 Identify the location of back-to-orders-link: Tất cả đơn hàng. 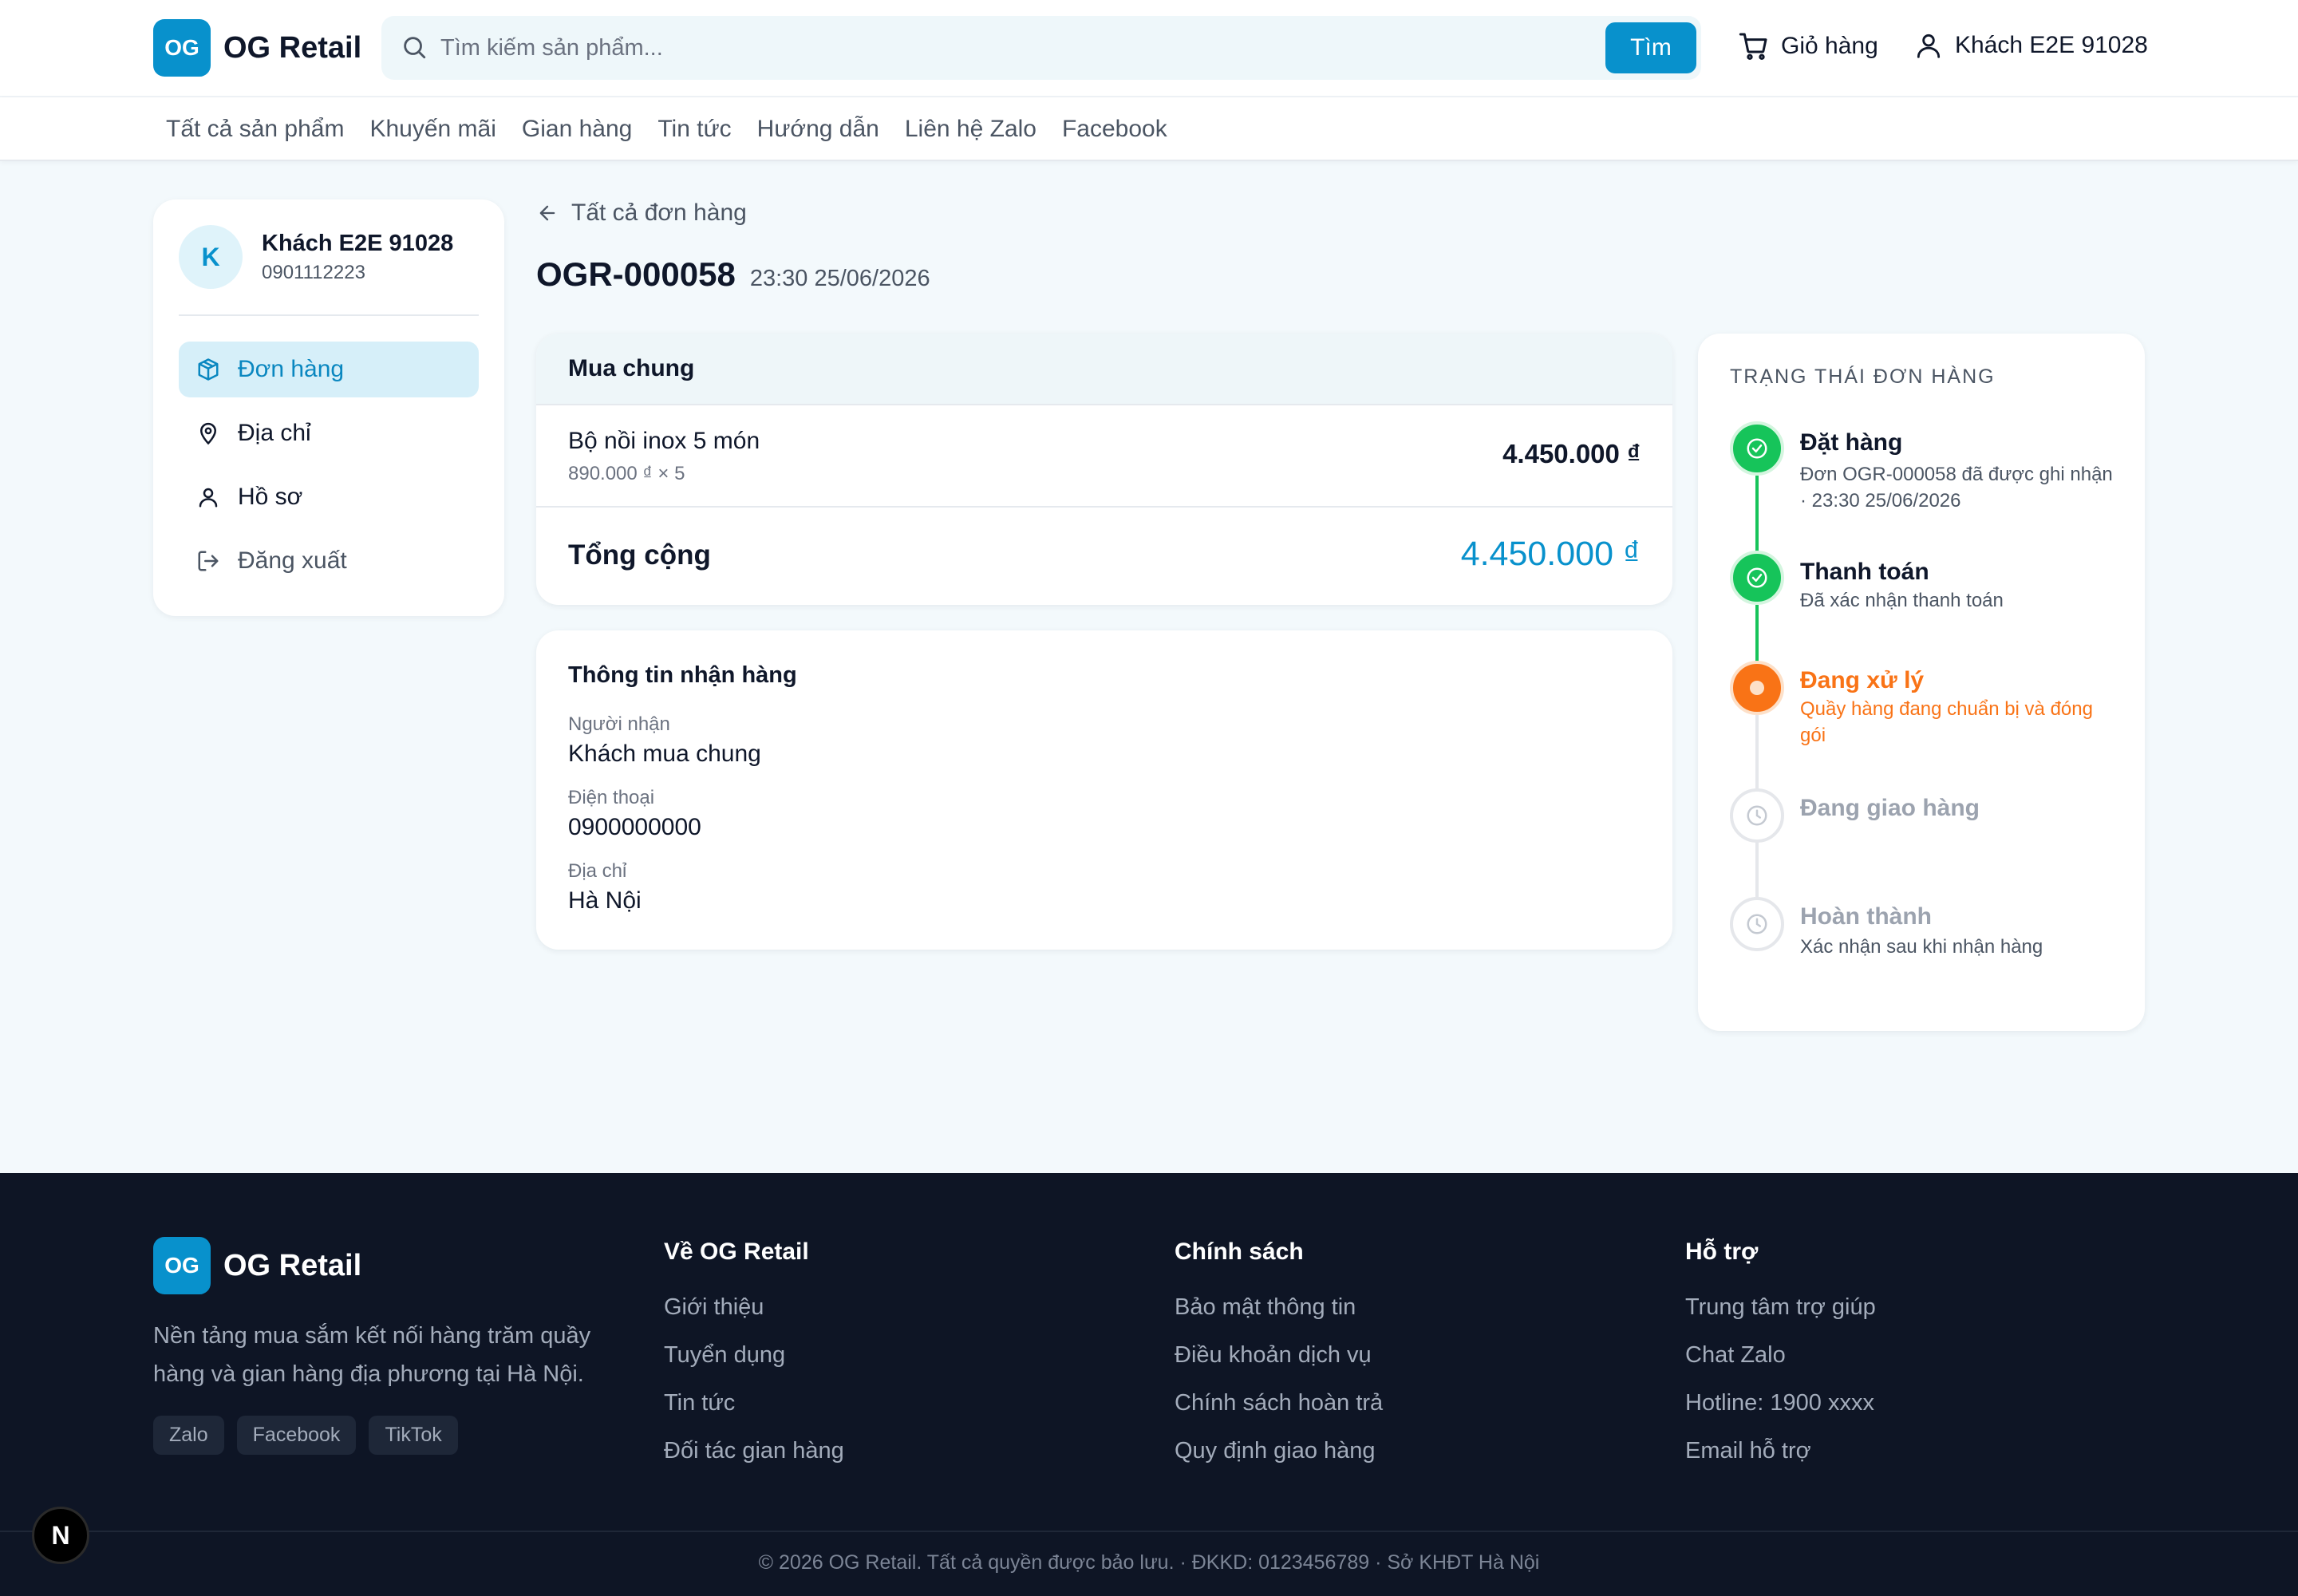
(641, 213).